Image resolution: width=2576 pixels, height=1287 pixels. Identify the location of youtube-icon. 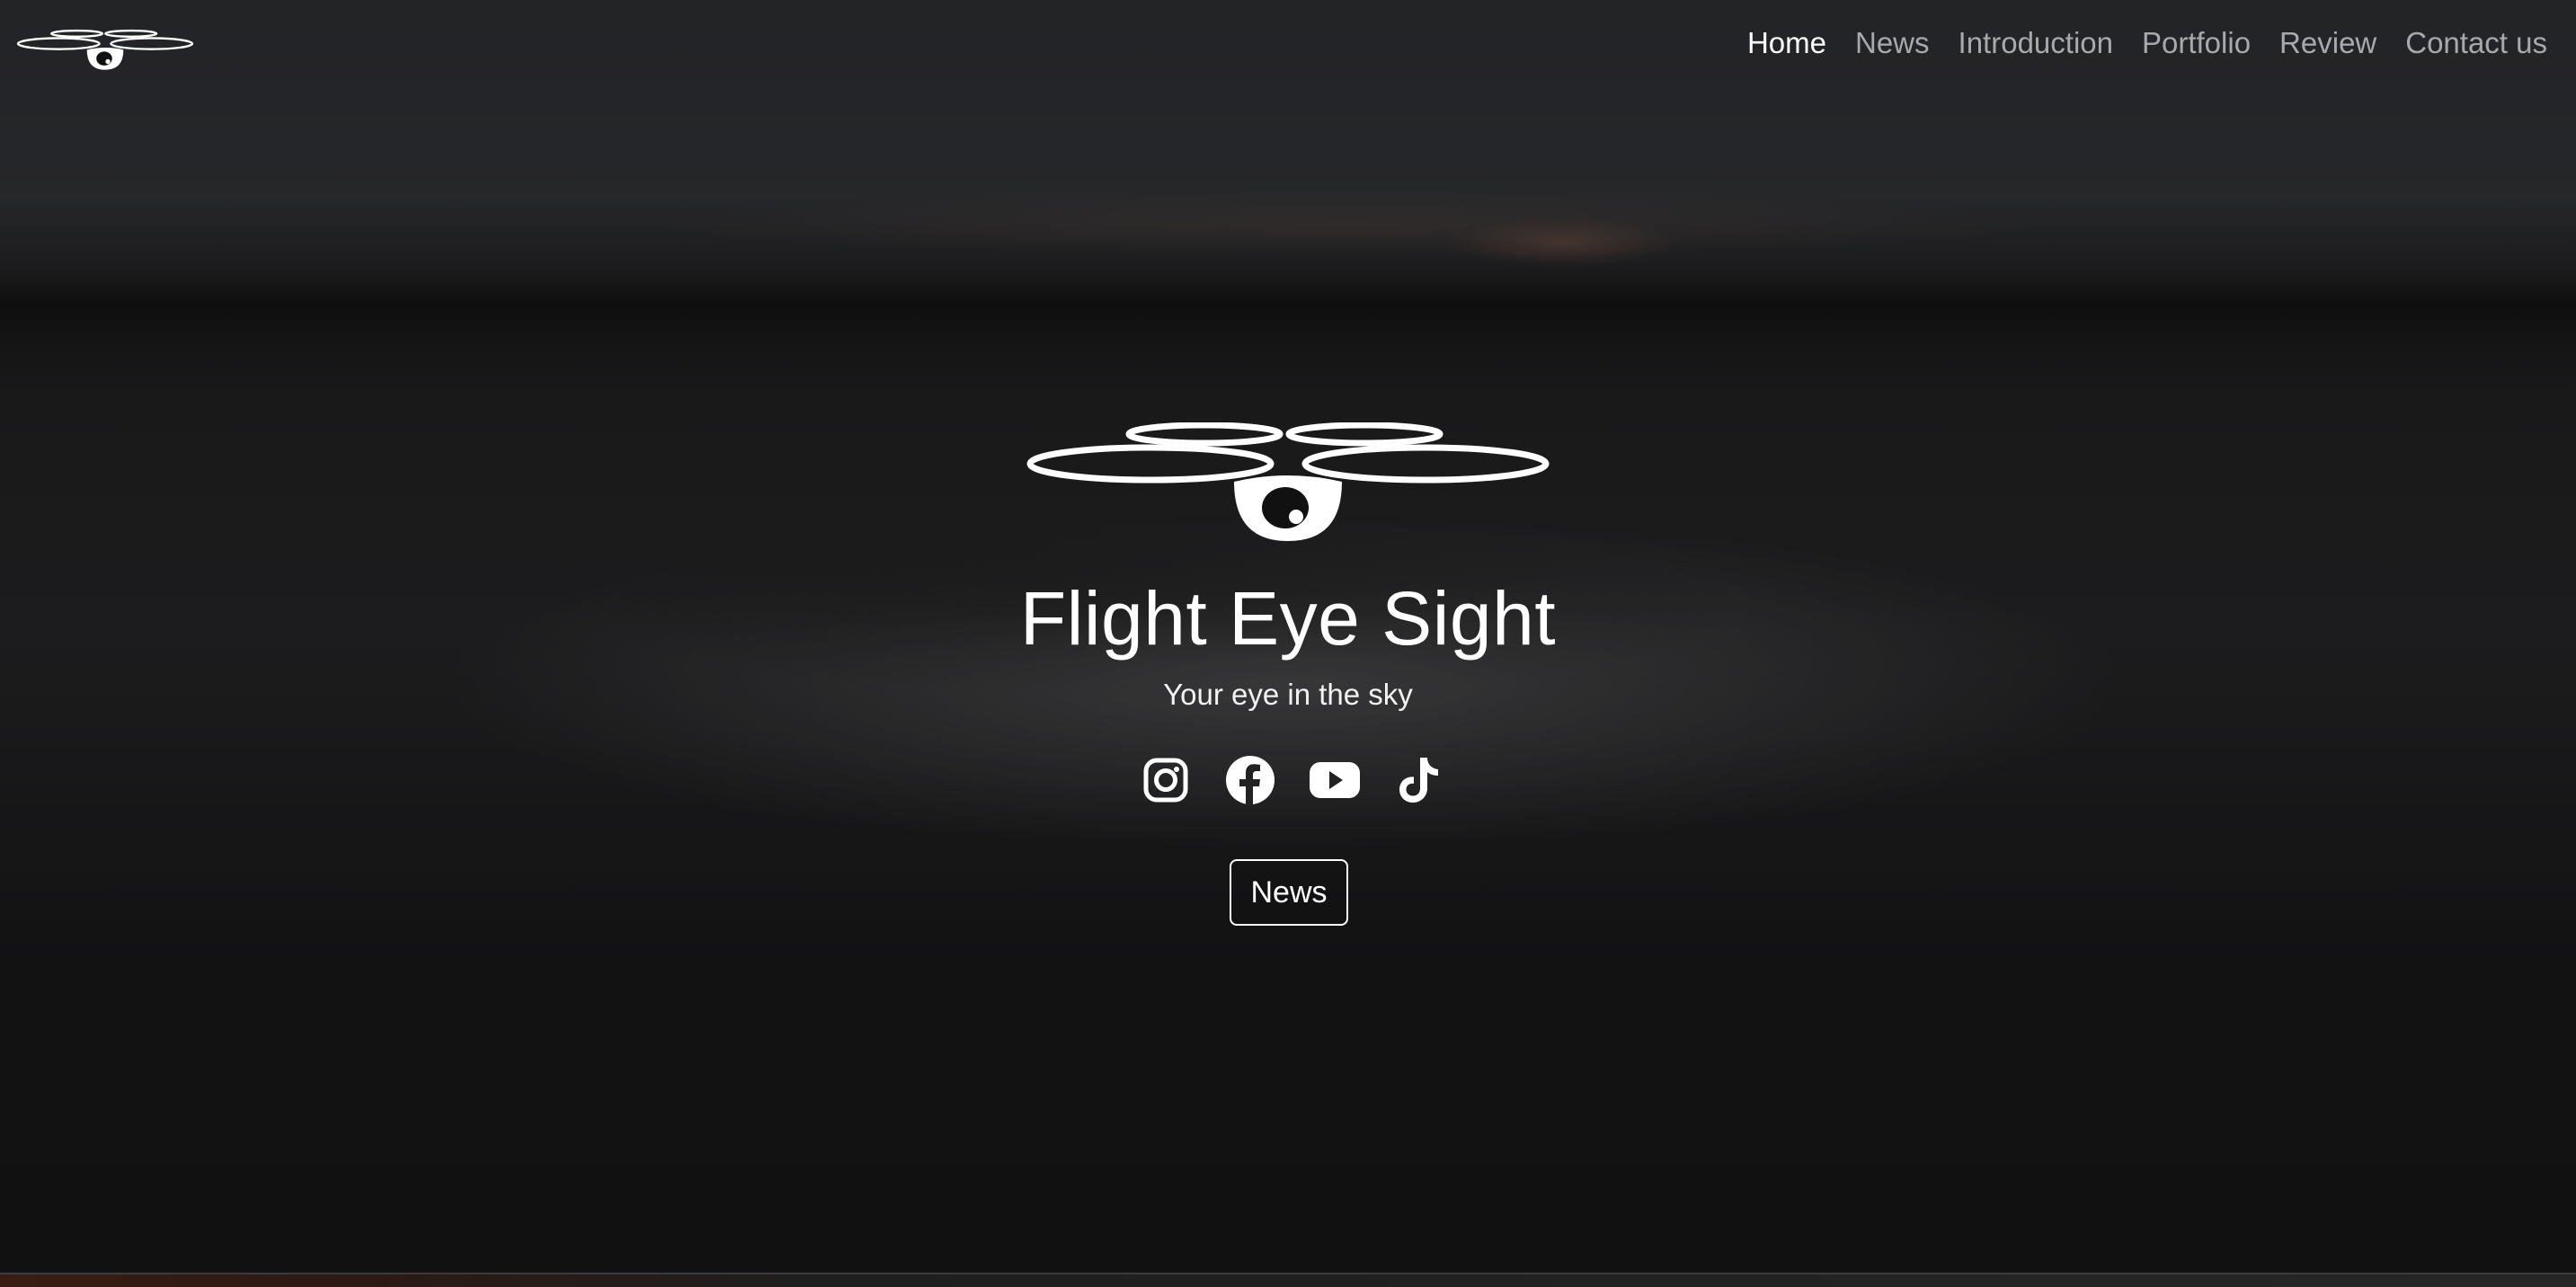
(1335, 780).